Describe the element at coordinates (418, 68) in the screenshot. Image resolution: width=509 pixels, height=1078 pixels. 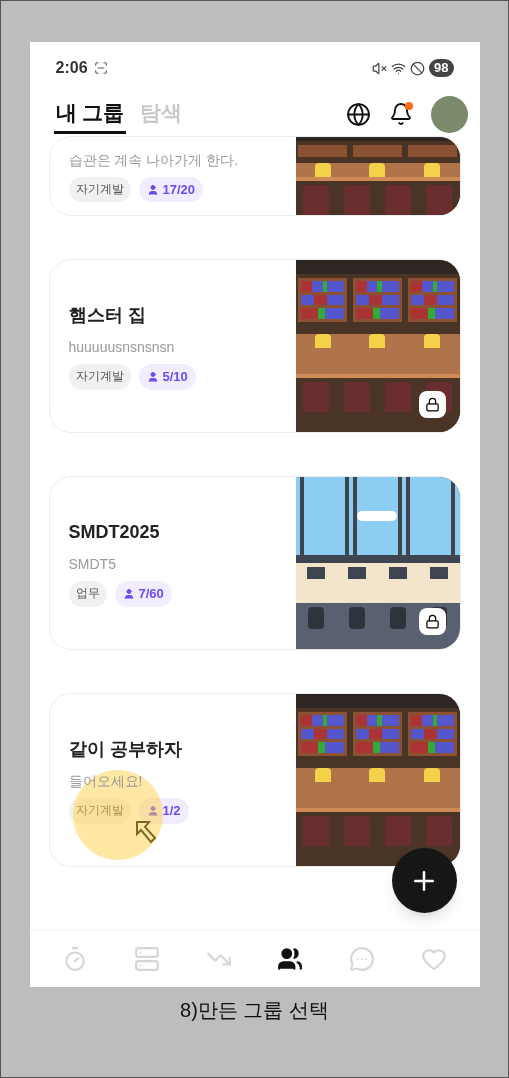
I see `blocked-icon` at that location.